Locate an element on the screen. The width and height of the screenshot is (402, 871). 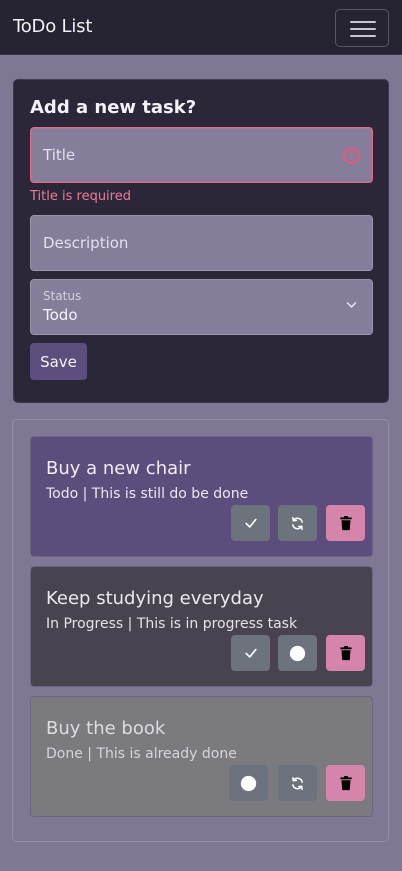
description-input: Description is located at coordinates (201, 243).